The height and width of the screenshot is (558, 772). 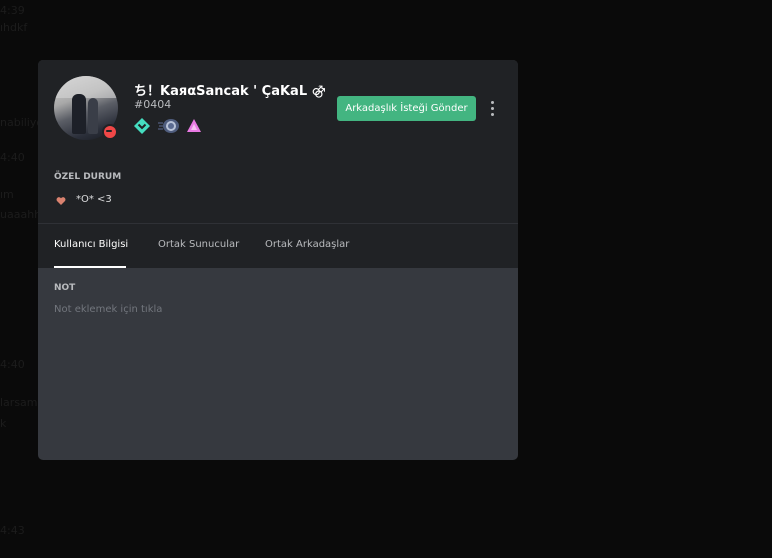 What do you see at coordinates (110, 132) in the screenshot?
I see `do-not-disturb-status-icon` at bounding box center [110, 132].